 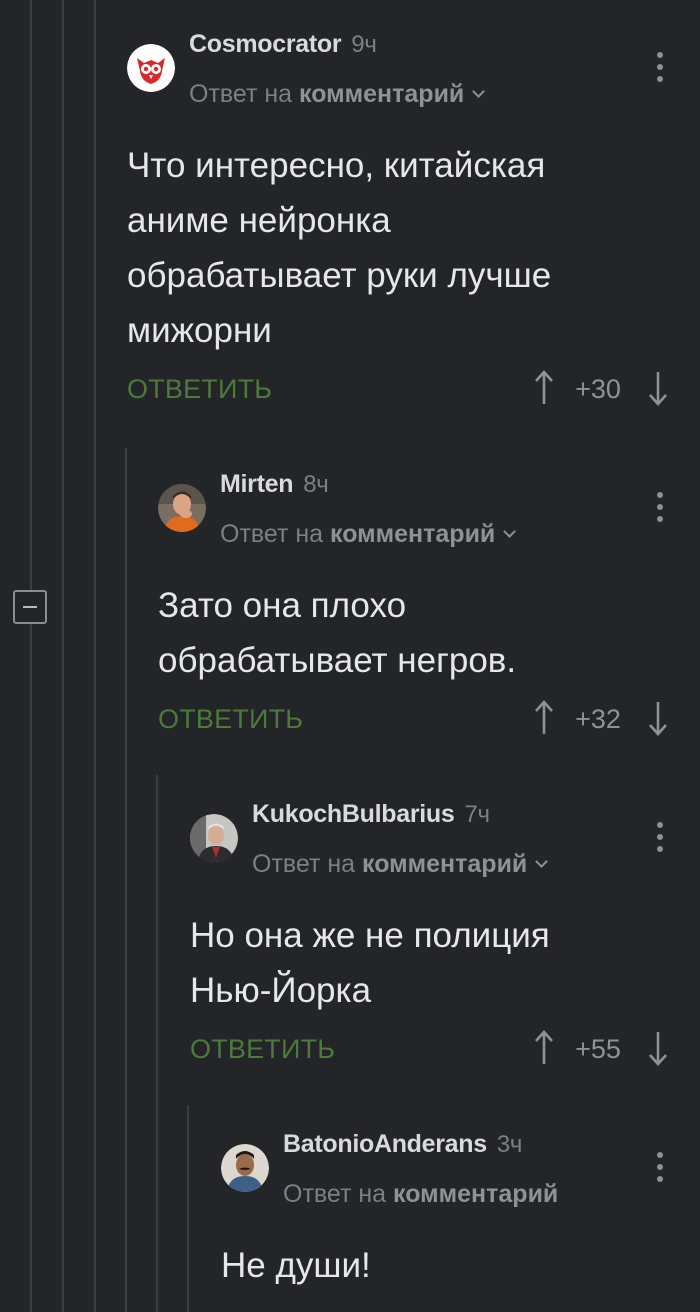 What do you see at coordinates (353, 814) in the screenshot?
I see `author-label: KukochBulbarius` at bounding box center [353, 814].